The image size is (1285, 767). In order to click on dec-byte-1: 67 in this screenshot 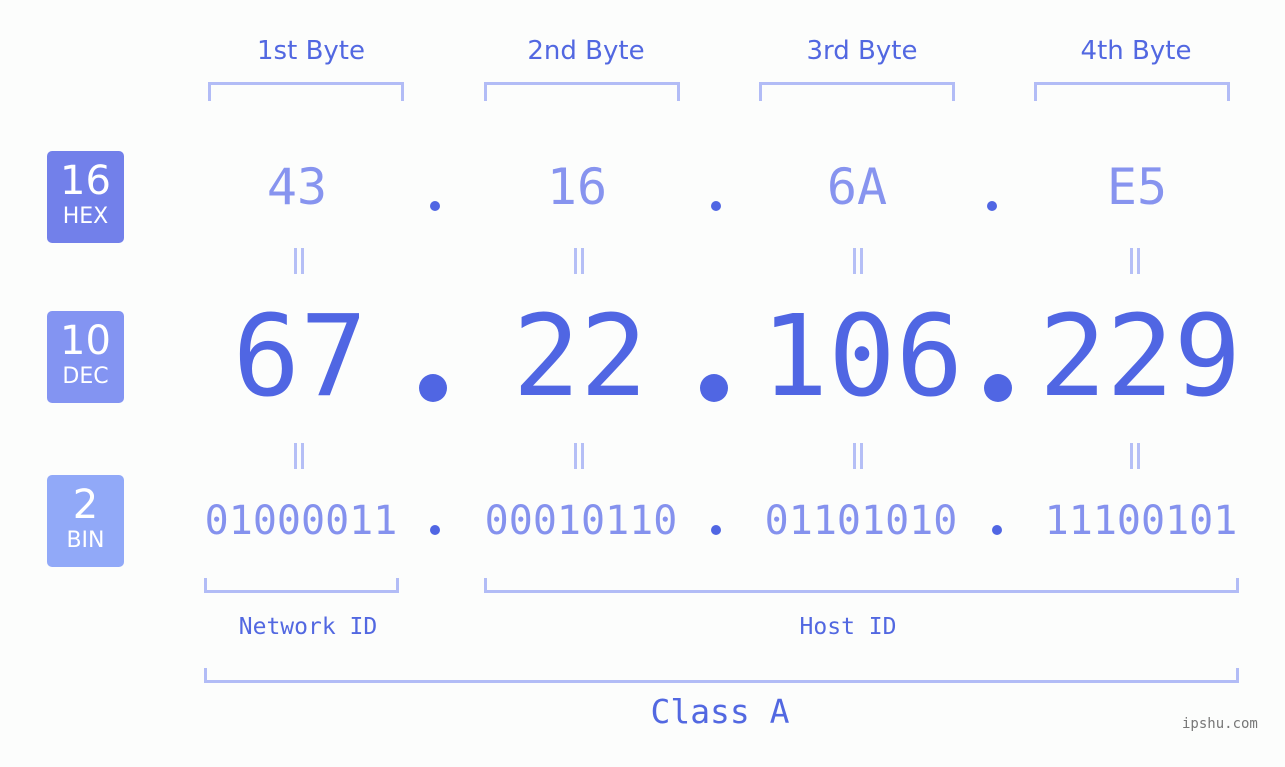, I will do `click(300, 357)`.